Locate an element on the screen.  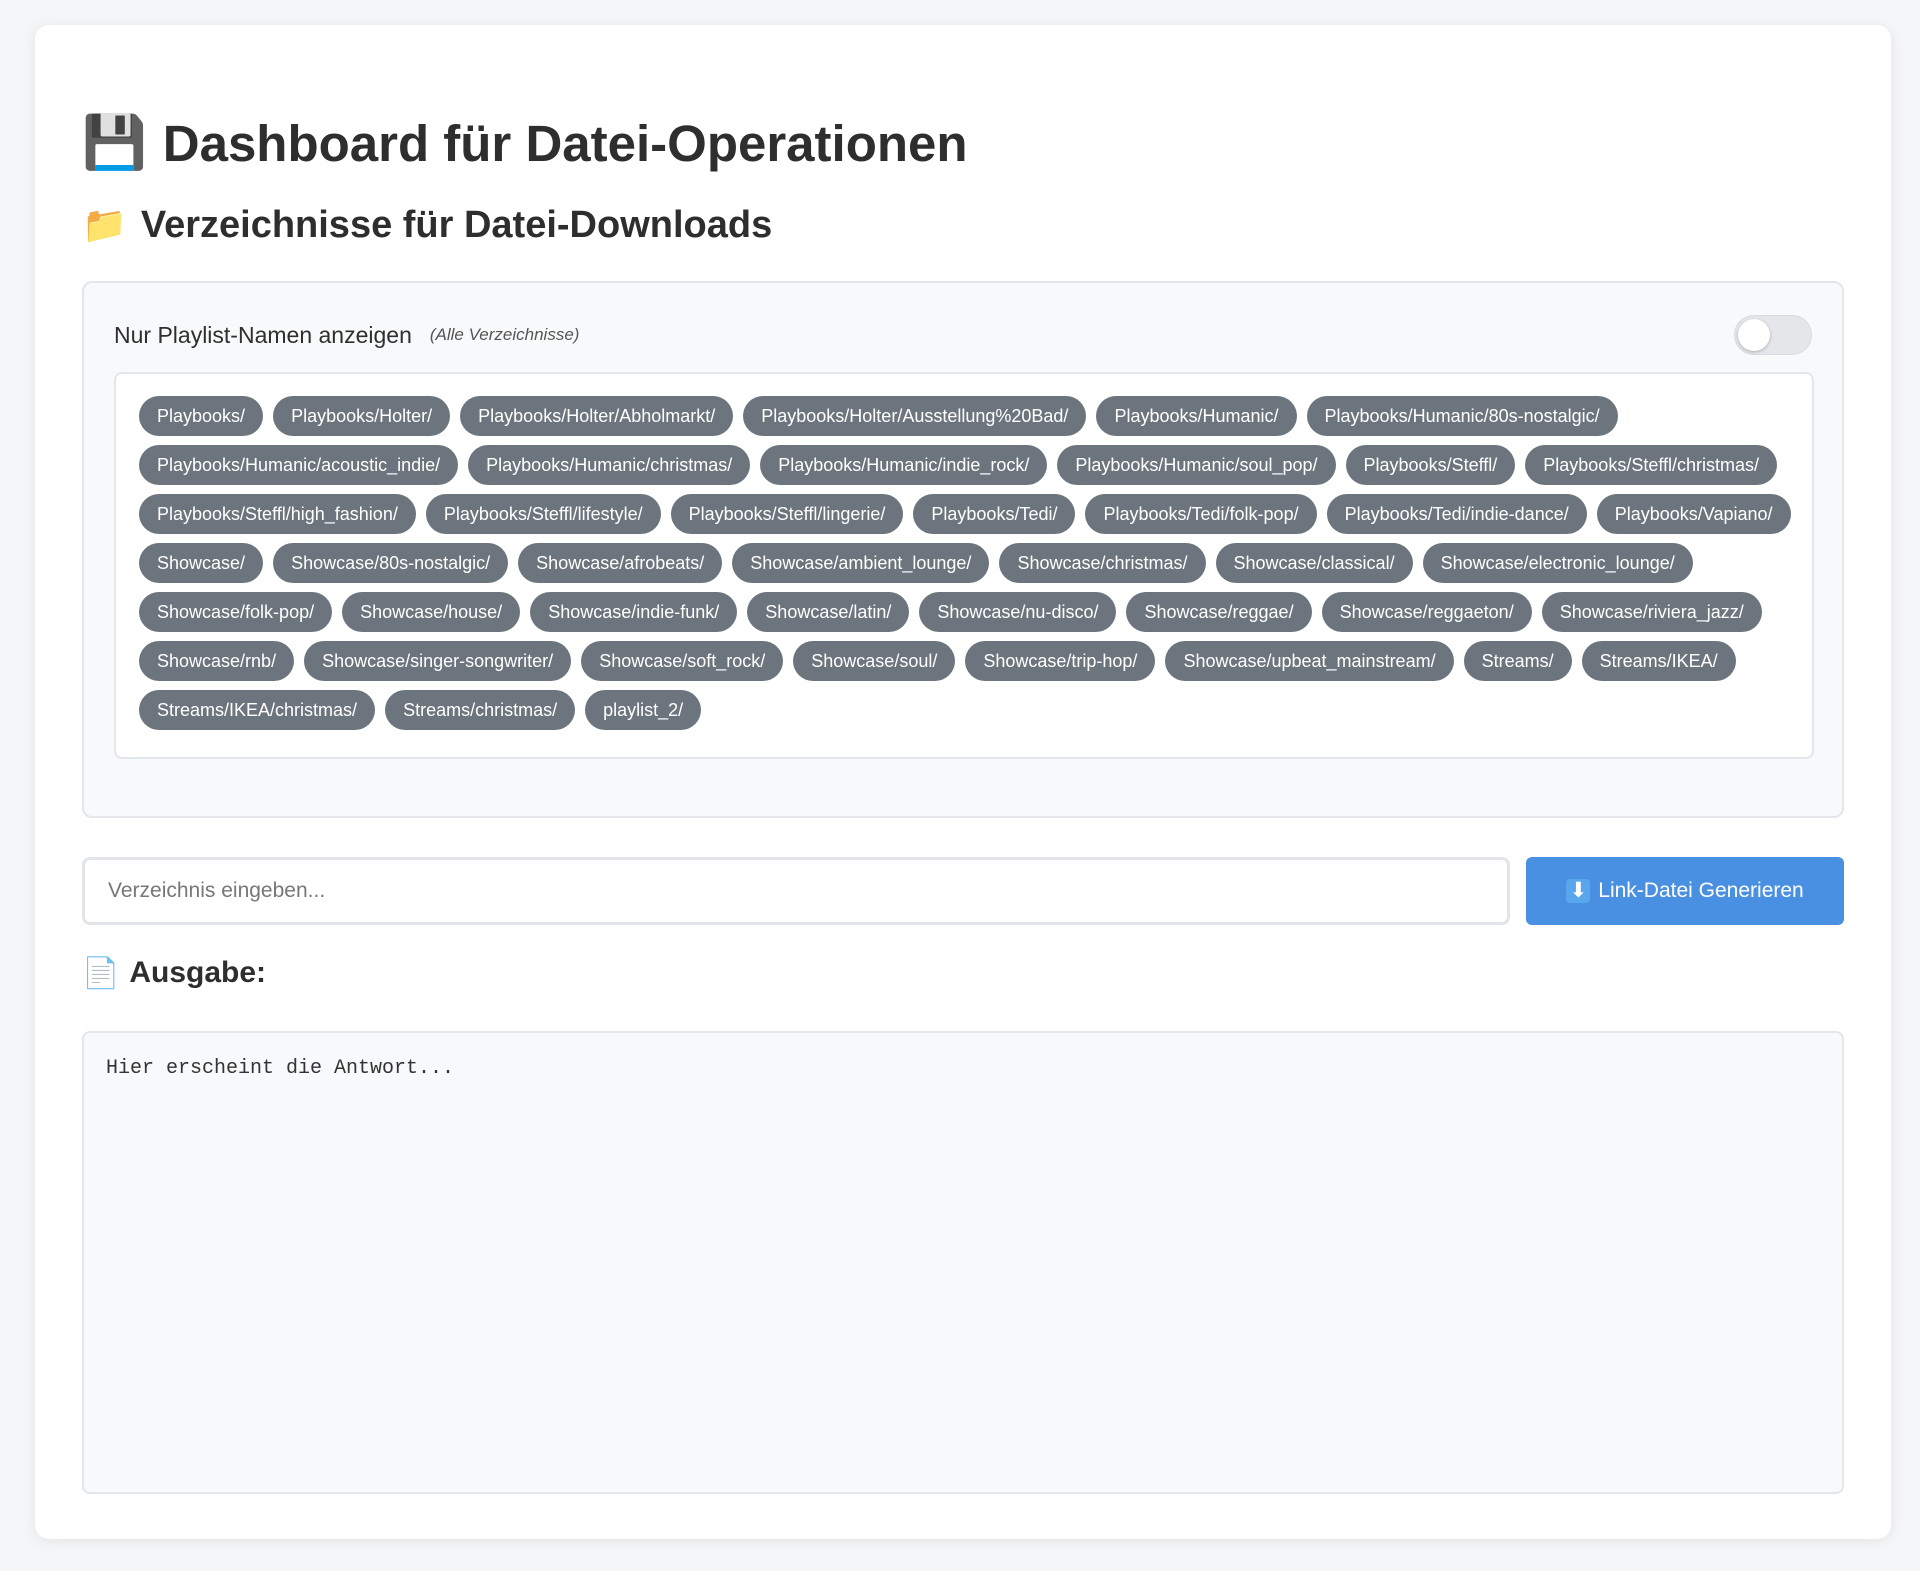
directory-tag: Playbooks/Humanic/80s-nostalgic/ is located at coordinates (1462, 416).